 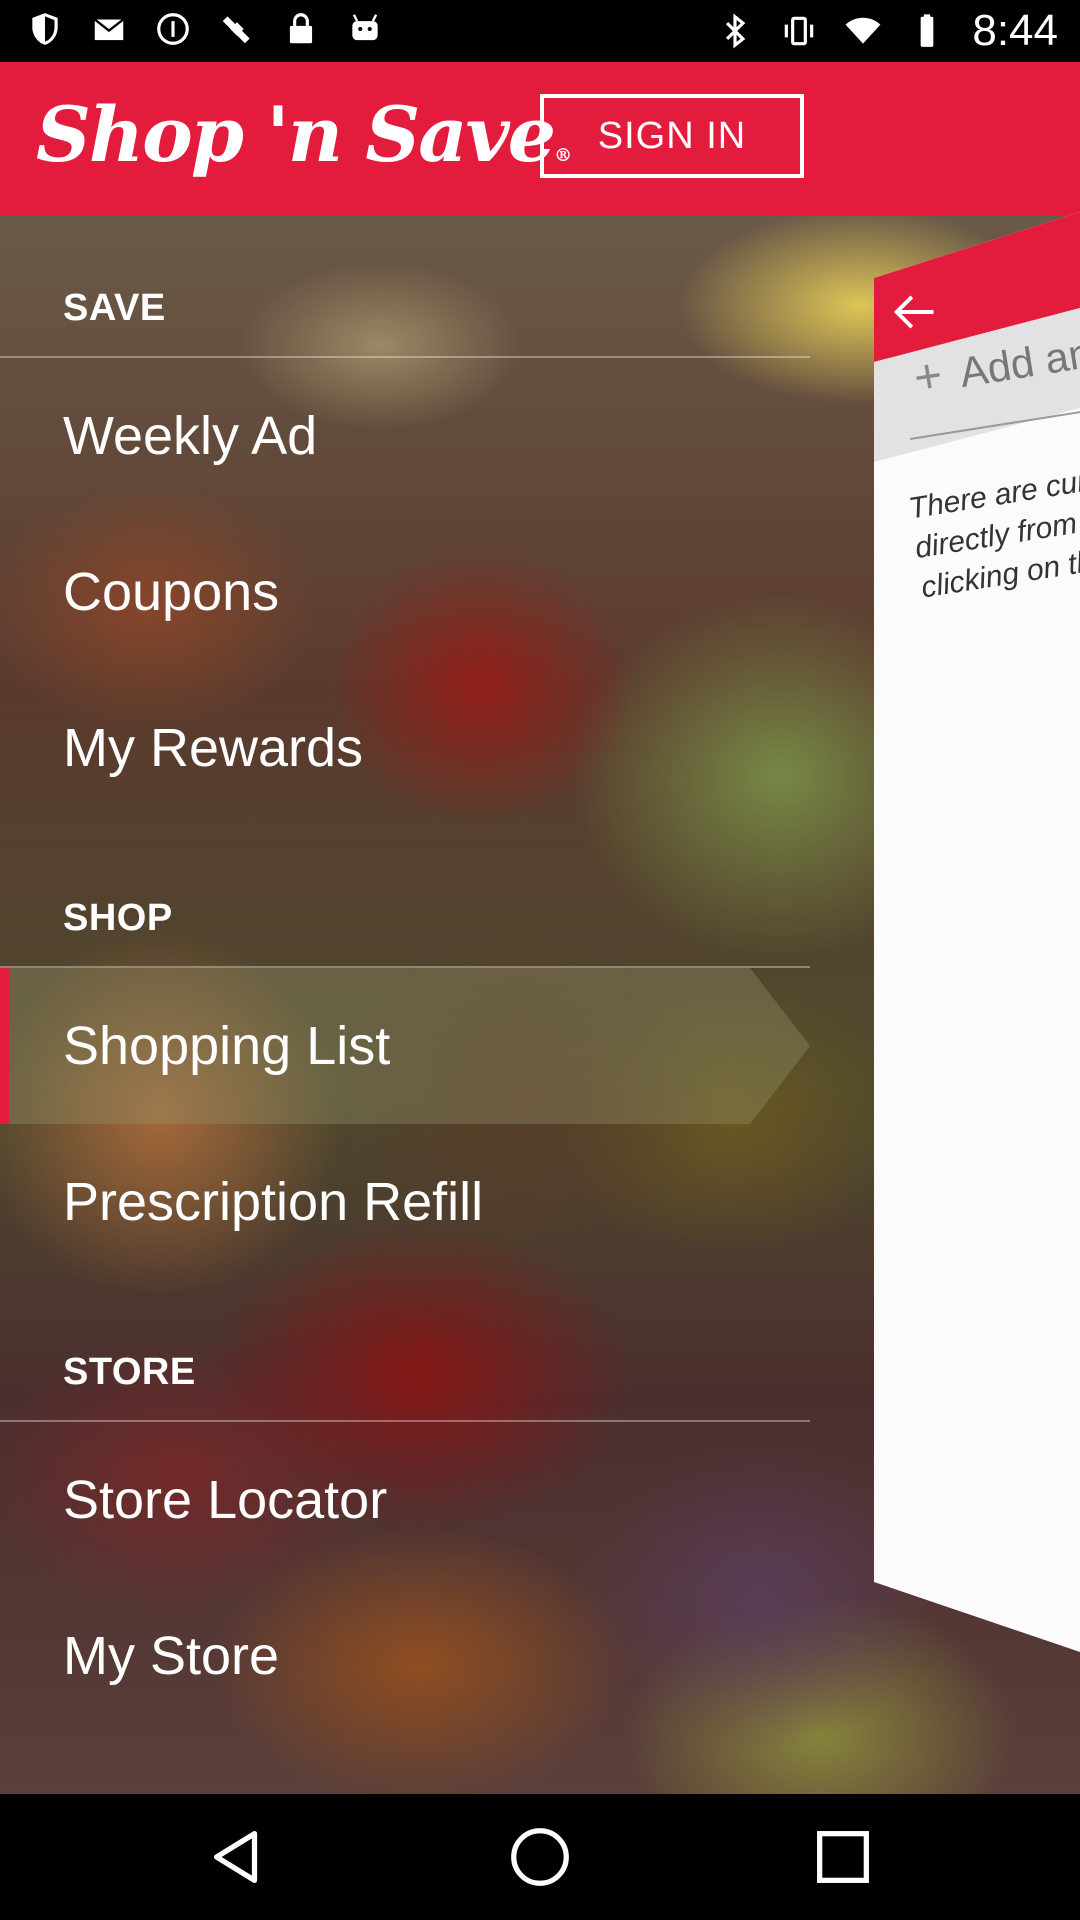 What do you see at coordinates (405, 1046) in the screenshot?
I see `menu-item-shopping-list: Shopping List` at bounding box center [405, 1046].